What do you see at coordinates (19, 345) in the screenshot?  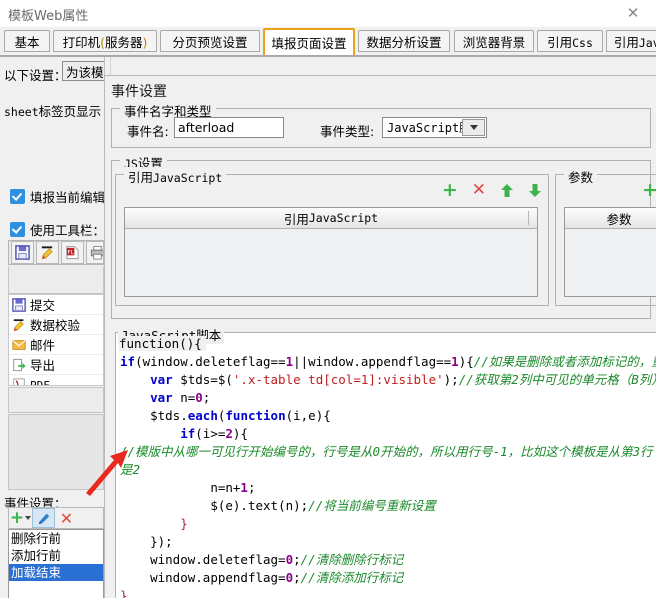 I see `mail-icon` at bounding box center [19, 345].